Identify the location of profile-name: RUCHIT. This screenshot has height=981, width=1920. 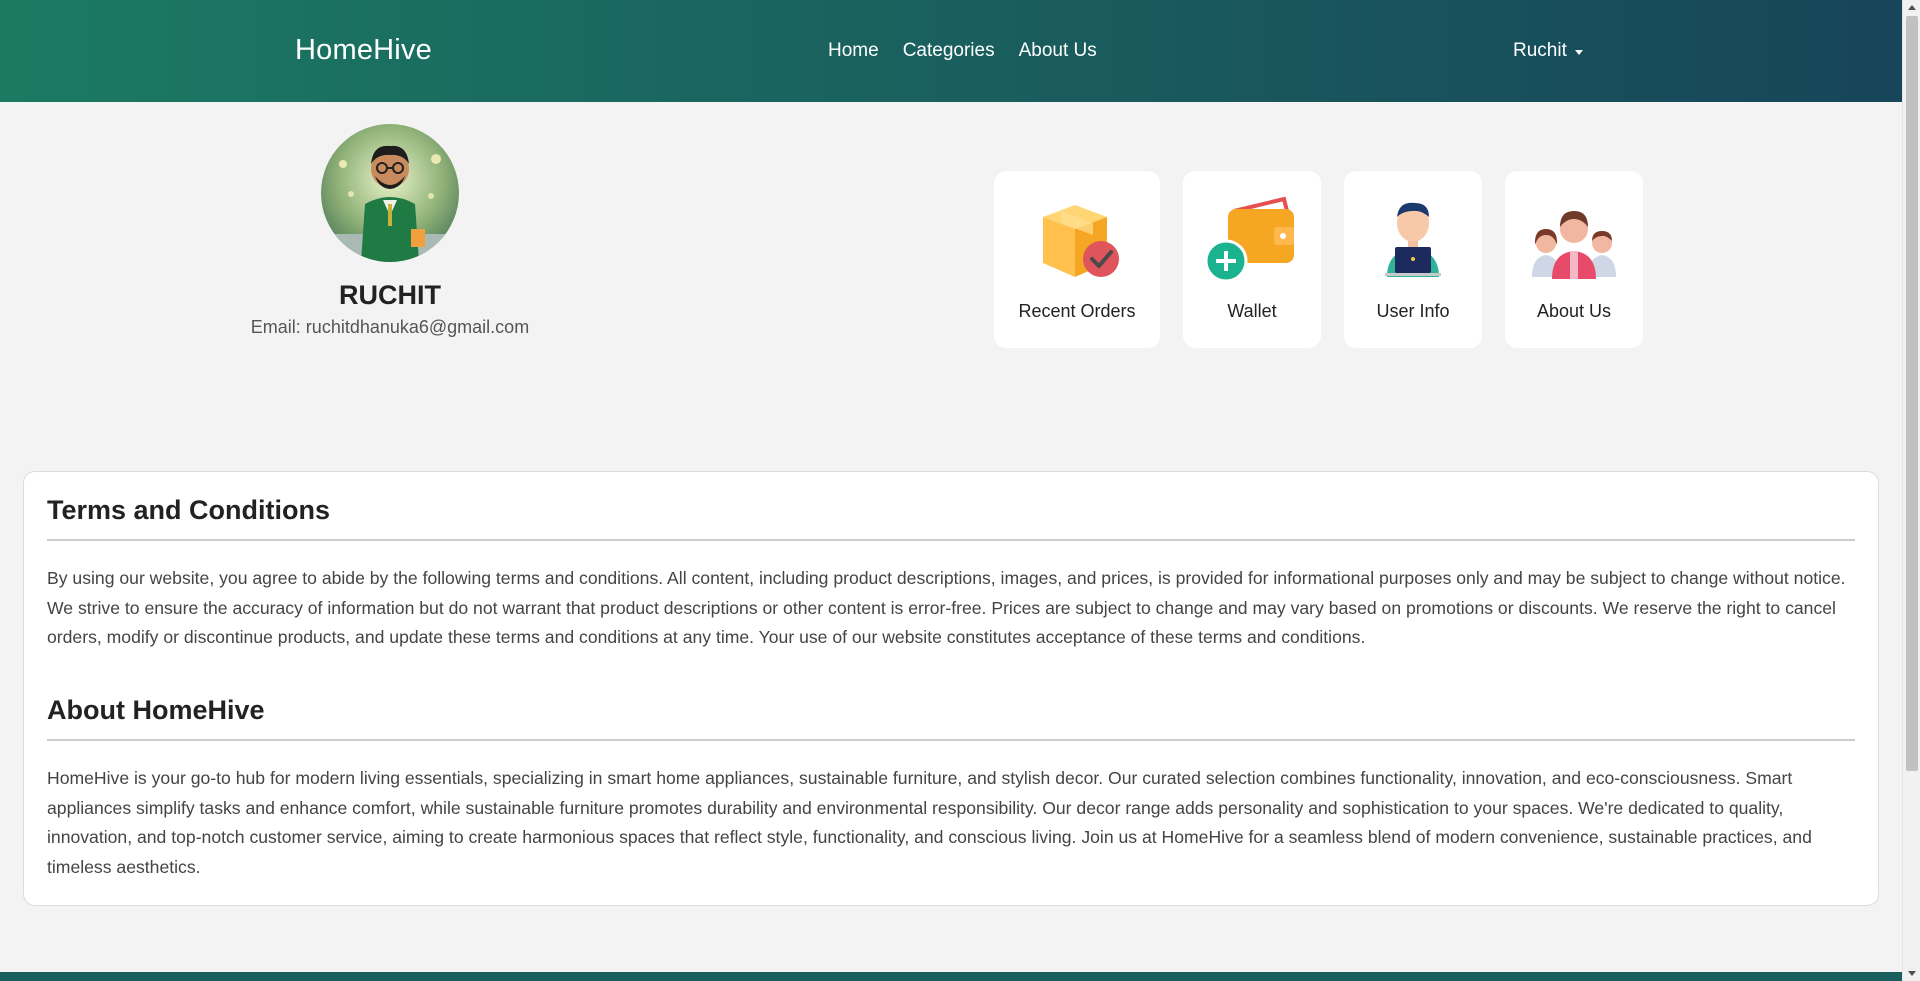
(390, 295).